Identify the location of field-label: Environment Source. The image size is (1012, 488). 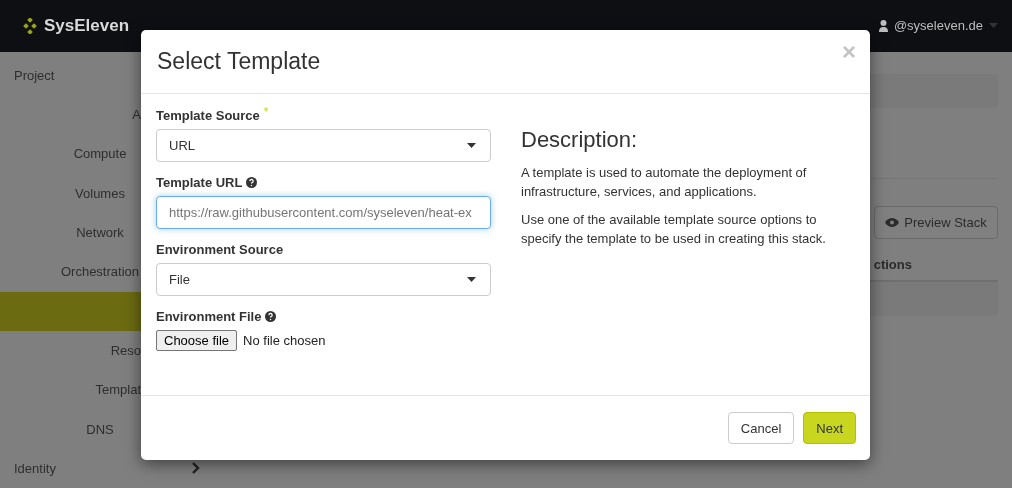
(220, 249).